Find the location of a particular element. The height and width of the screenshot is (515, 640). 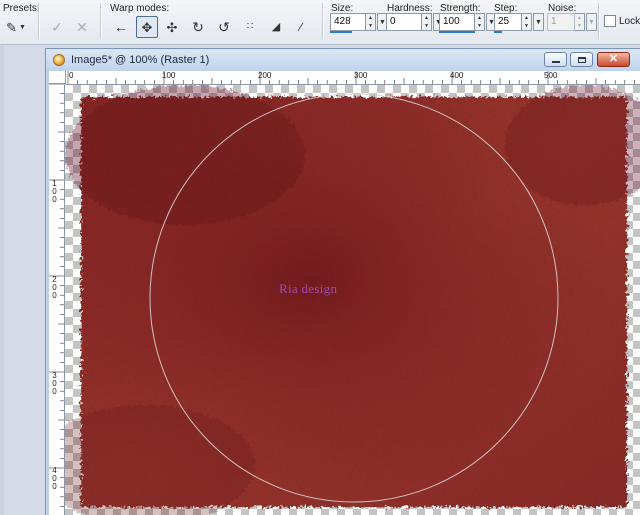

step-spinner: ▲ ▼ is located at coordinates (527, 22).